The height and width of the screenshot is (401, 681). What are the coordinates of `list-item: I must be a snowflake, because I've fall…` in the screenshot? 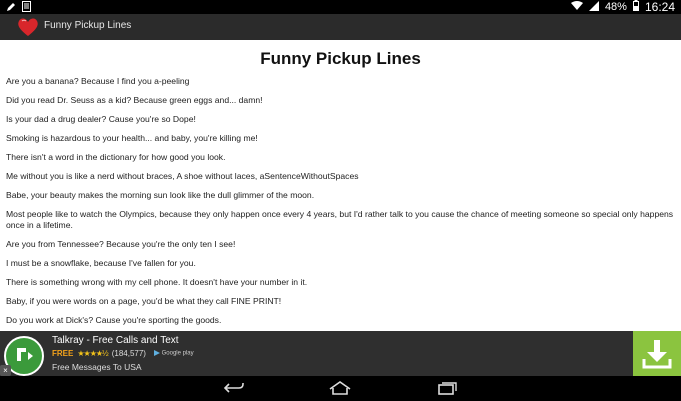 It's located at (101, 263).